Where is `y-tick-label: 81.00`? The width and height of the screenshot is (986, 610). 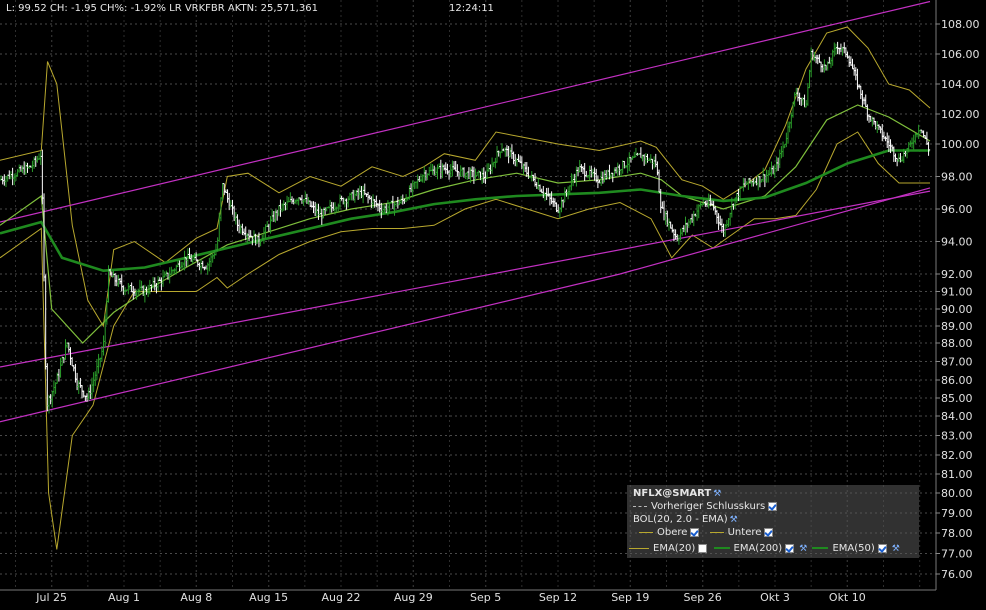 y-tick-label: 81.00 is located at coordinates (957, 474).